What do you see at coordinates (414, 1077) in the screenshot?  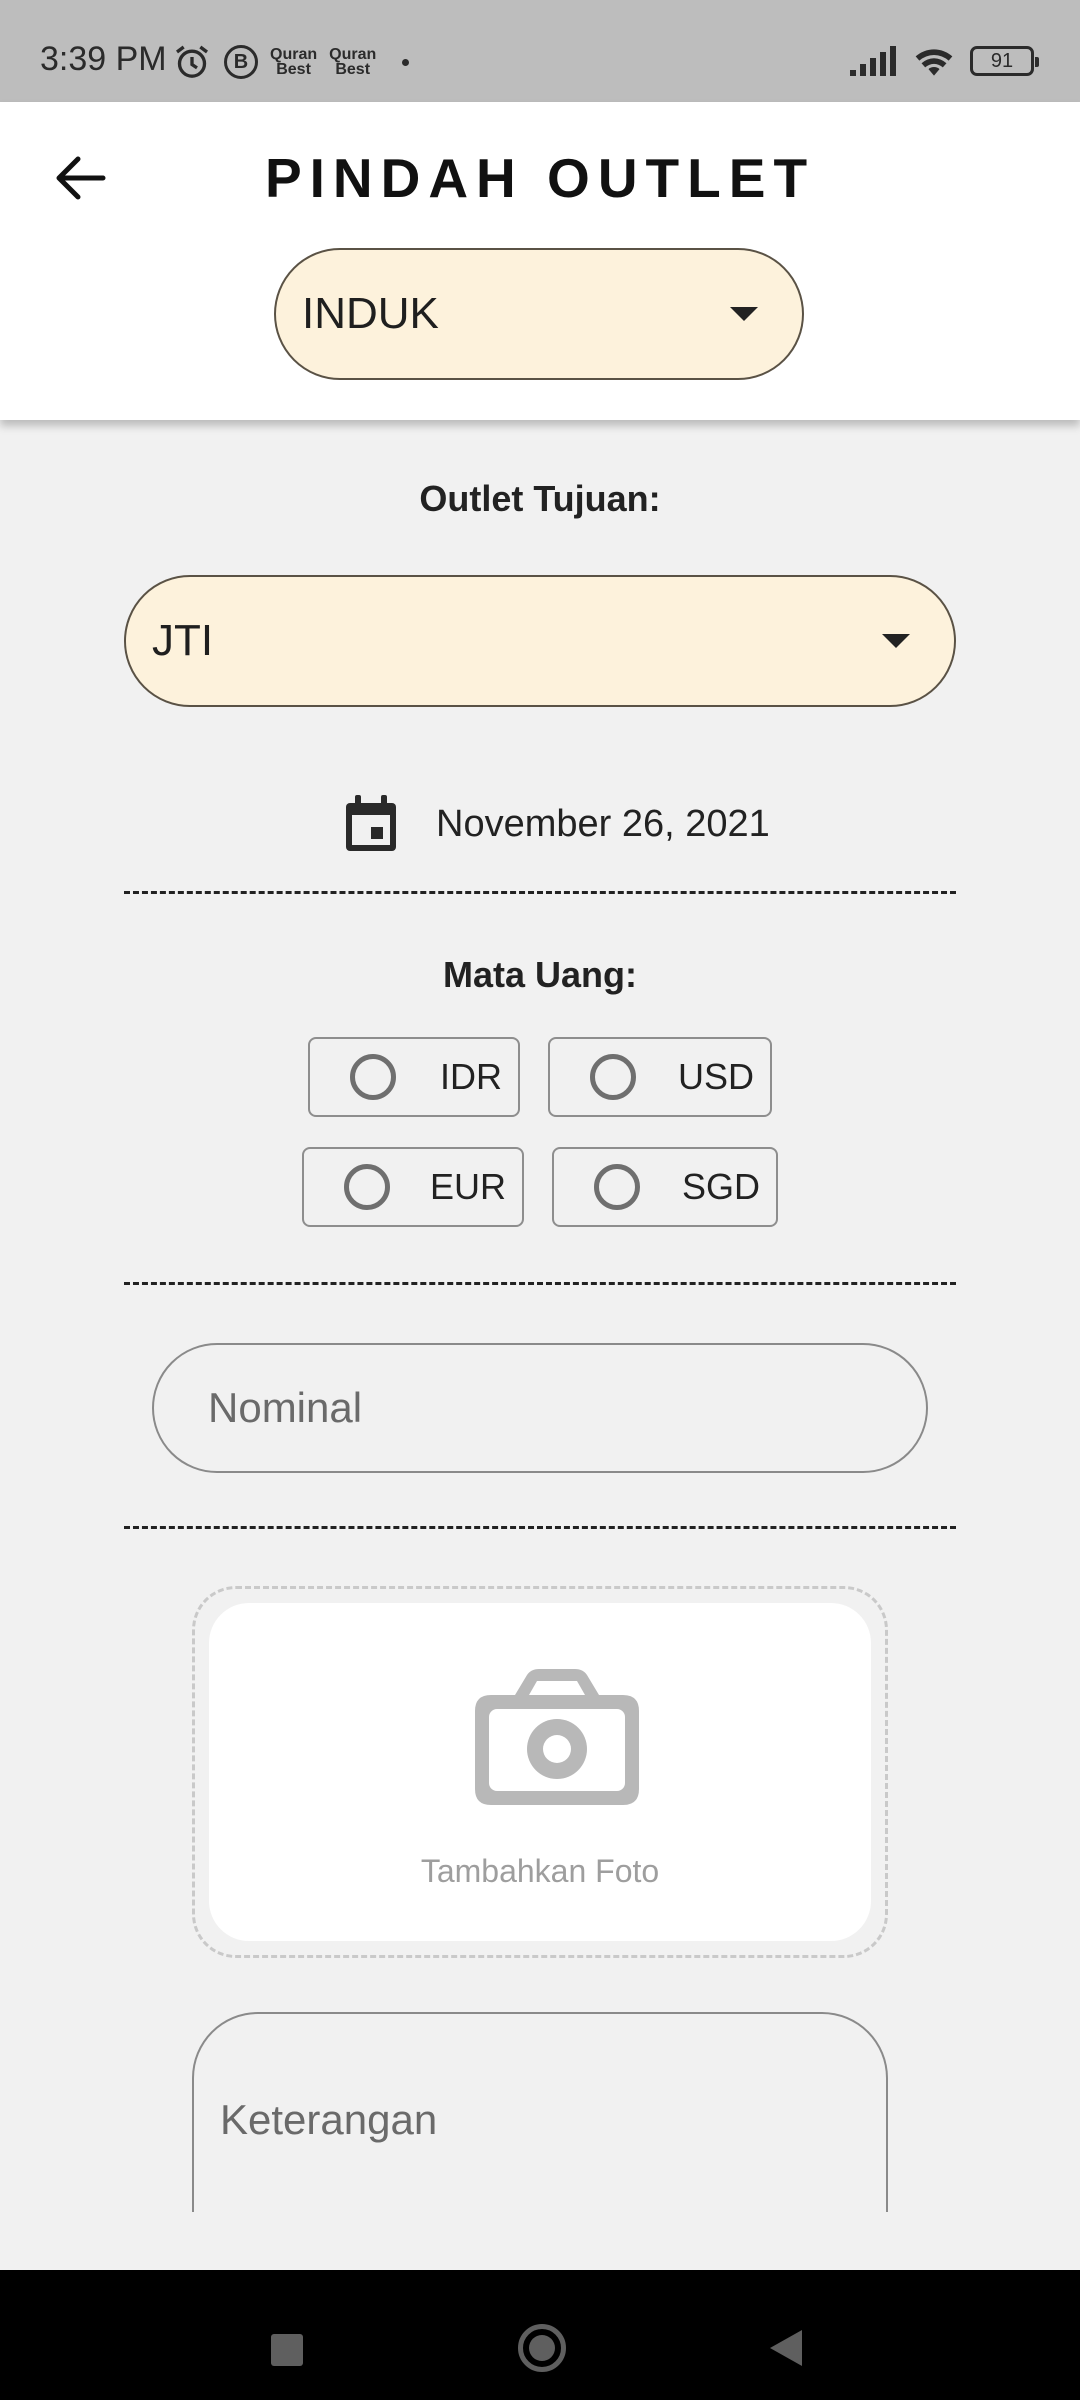 I see `currency-radio-idr: IDR` at bounding box center [414, 1077].